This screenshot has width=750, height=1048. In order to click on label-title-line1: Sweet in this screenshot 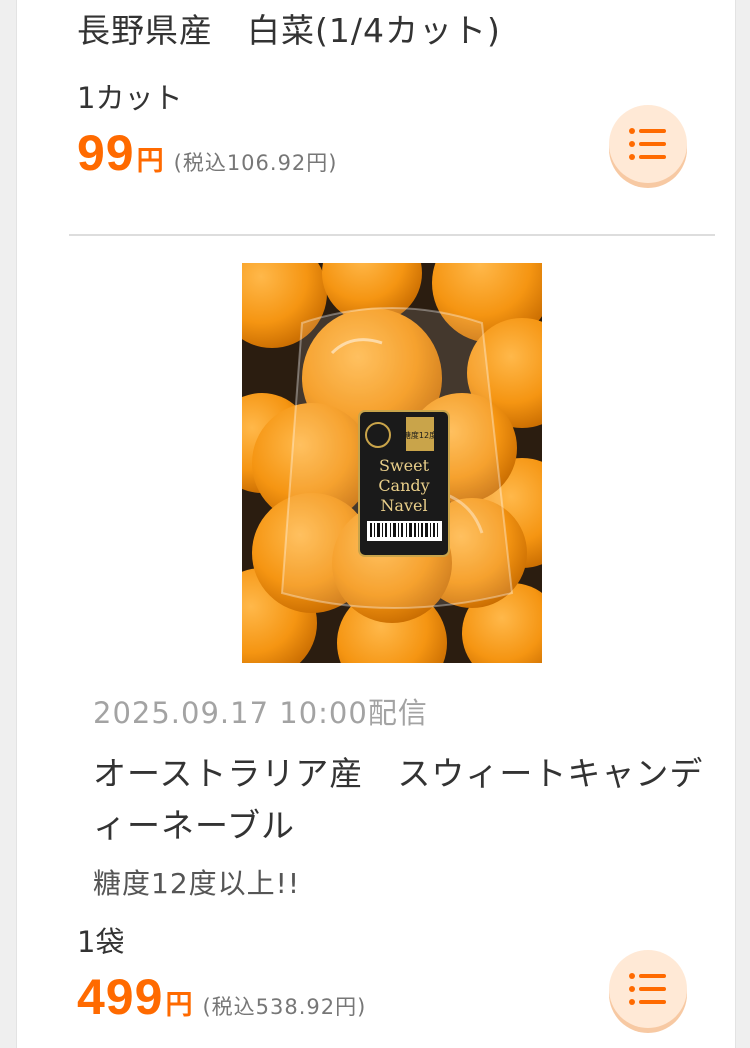, I will do `click(404, 465)`.